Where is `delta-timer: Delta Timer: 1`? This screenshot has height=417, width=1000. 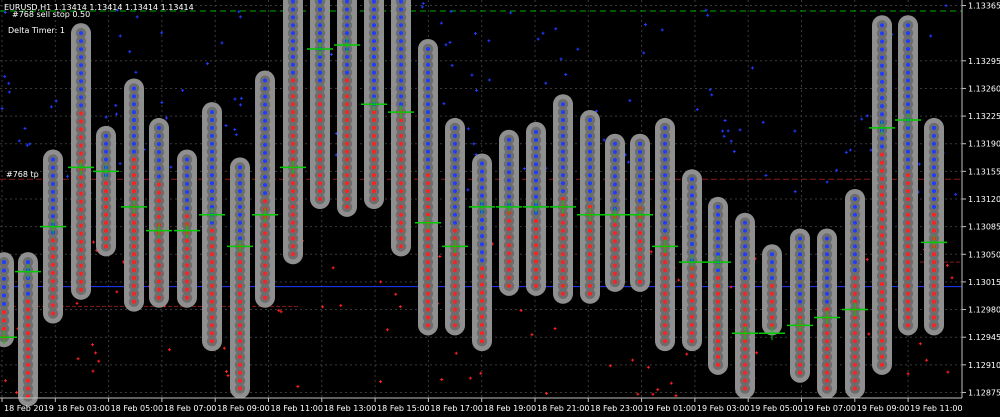 delta-timer: Delta Timer: 1 is located at coordinates (36, 30).